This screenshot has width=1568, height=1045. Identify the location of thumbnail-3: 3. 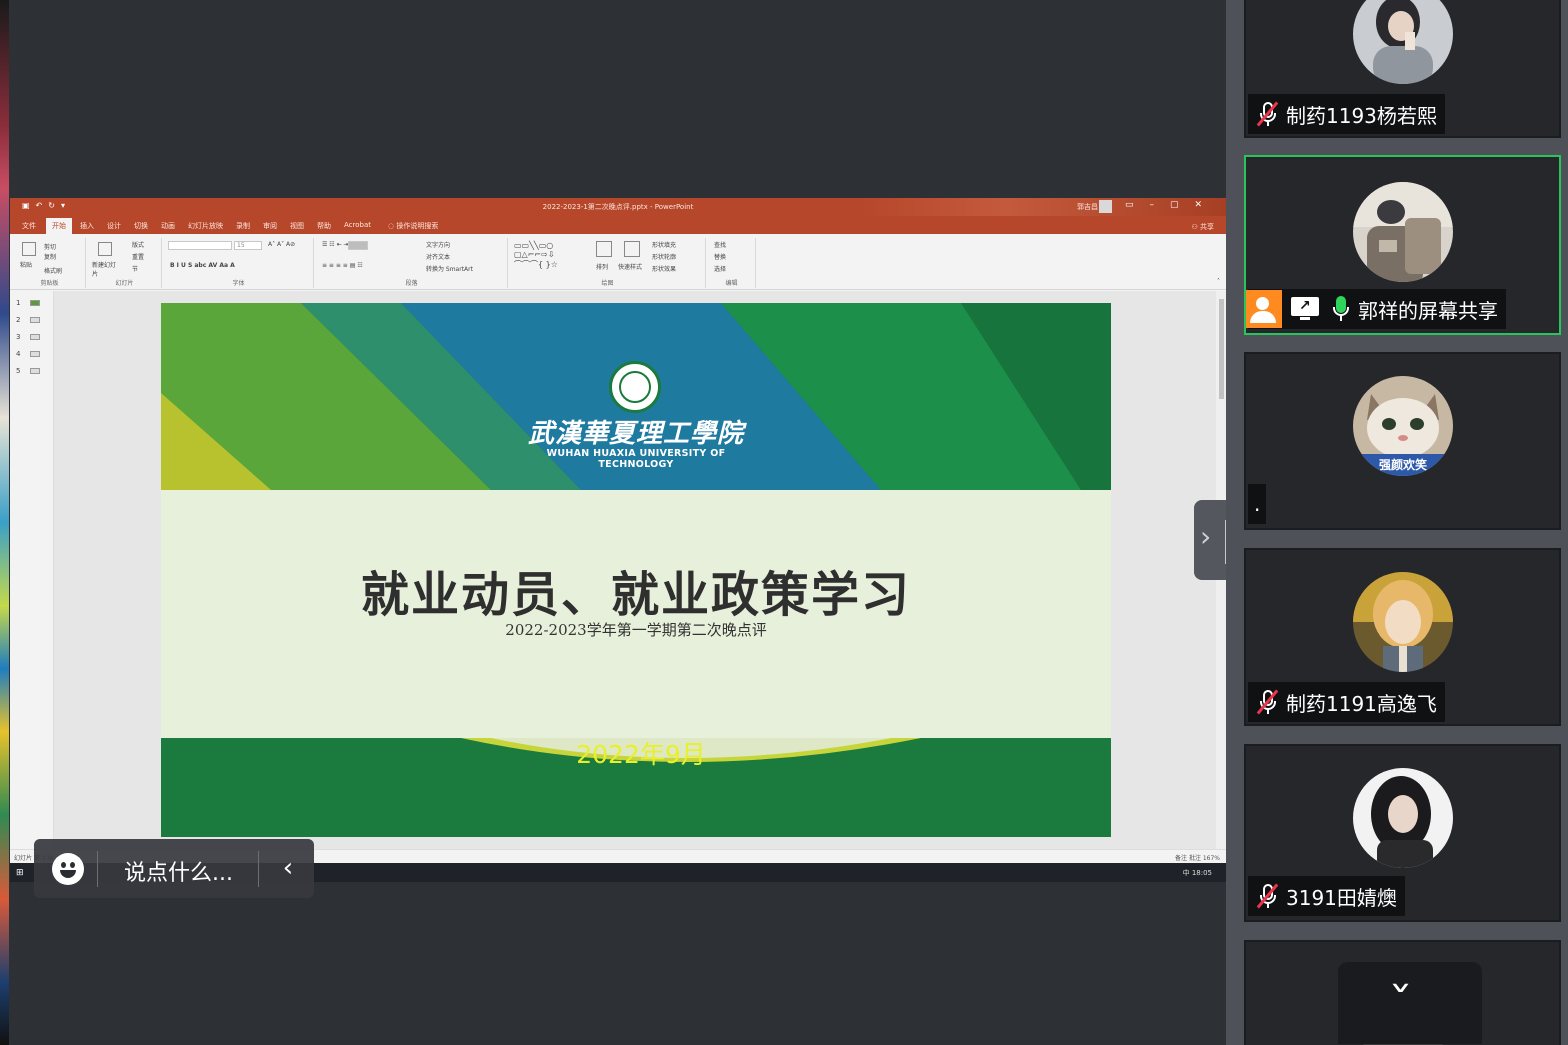
(28, 337).